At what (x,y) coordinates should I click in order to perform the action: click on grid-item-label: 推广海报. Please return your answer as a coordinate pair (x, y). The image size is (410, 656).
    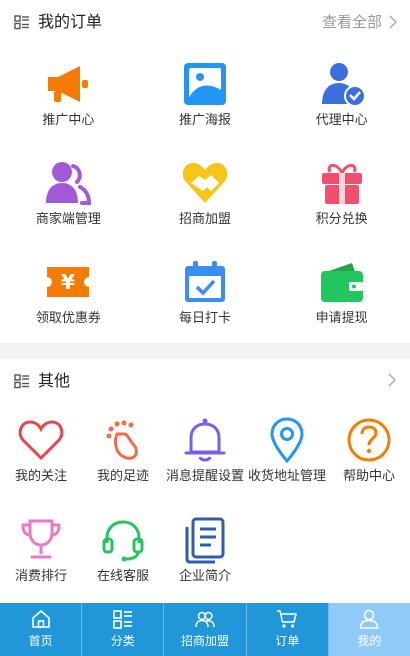
    Looking at the image, I should click on (204, 120).